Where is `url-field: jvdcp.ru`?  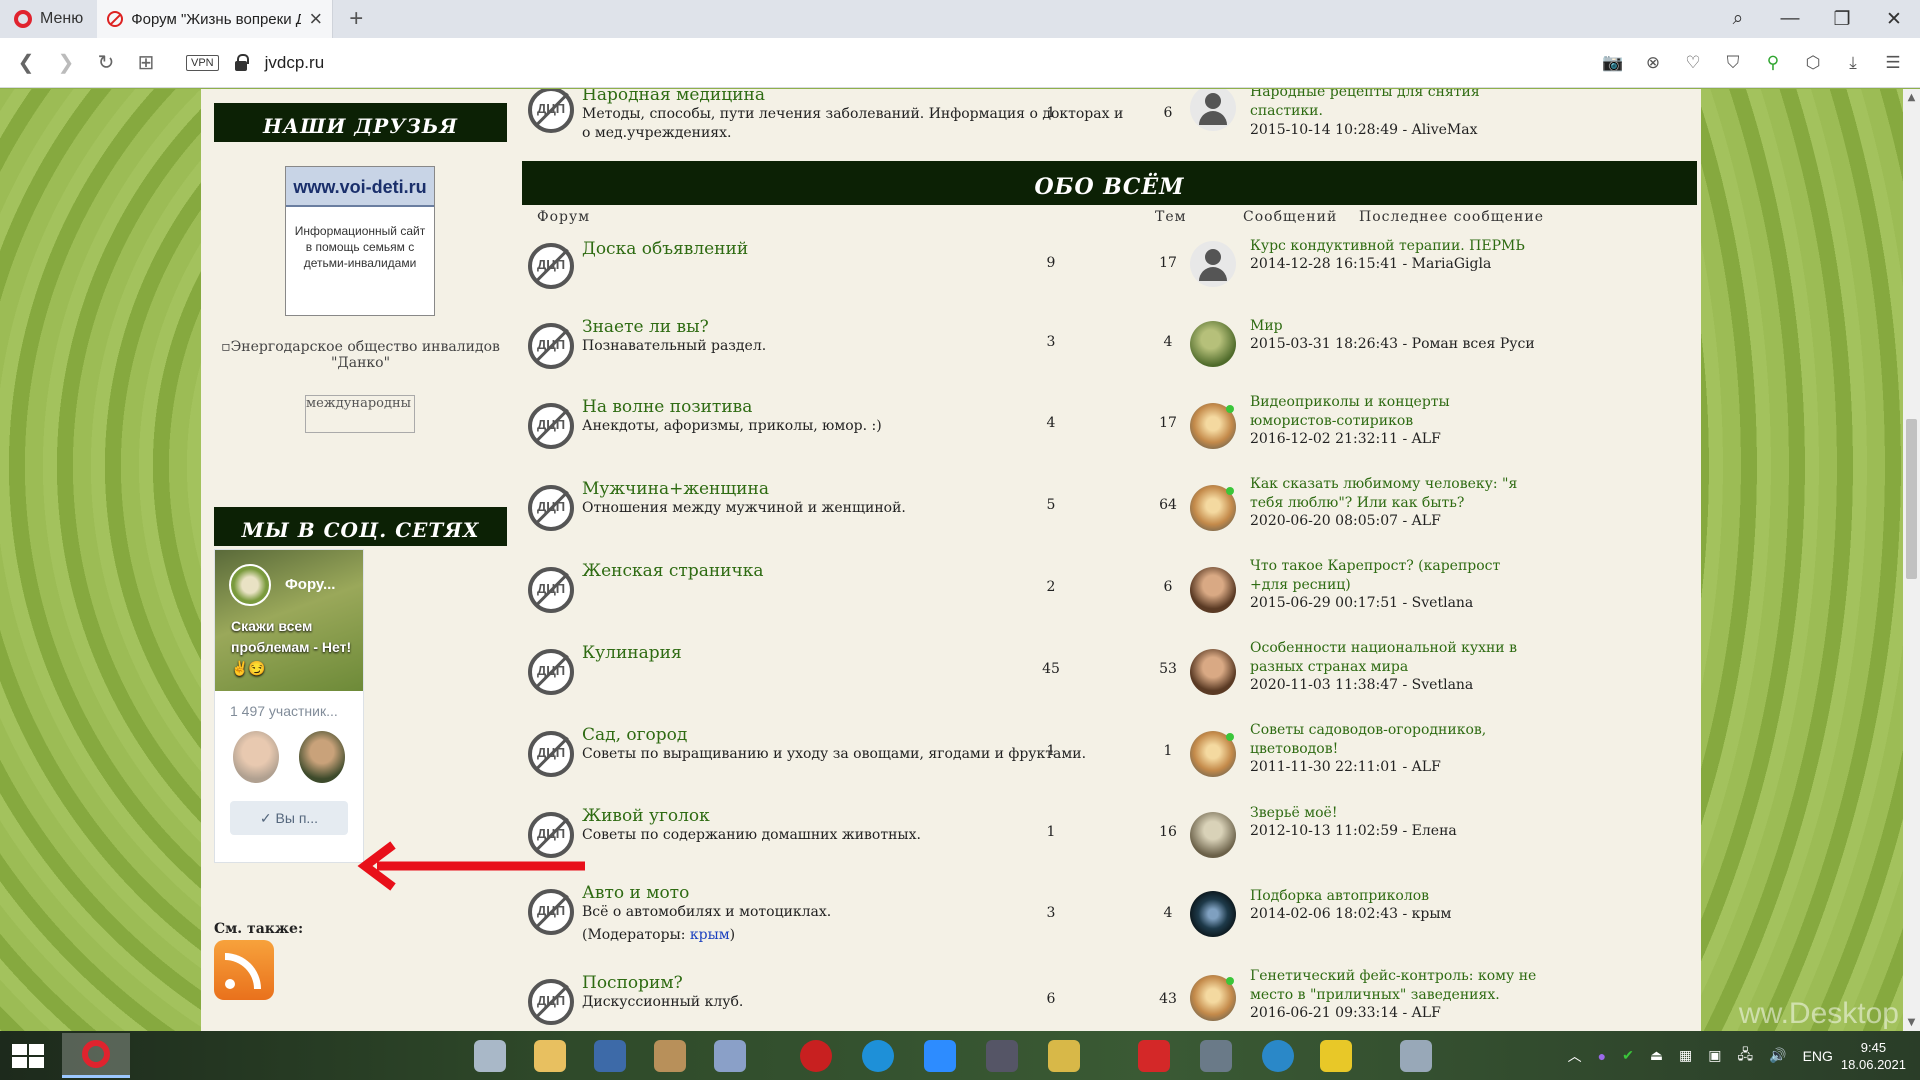 url-field: jvdcp.ru is located at coordinates (295, 63).